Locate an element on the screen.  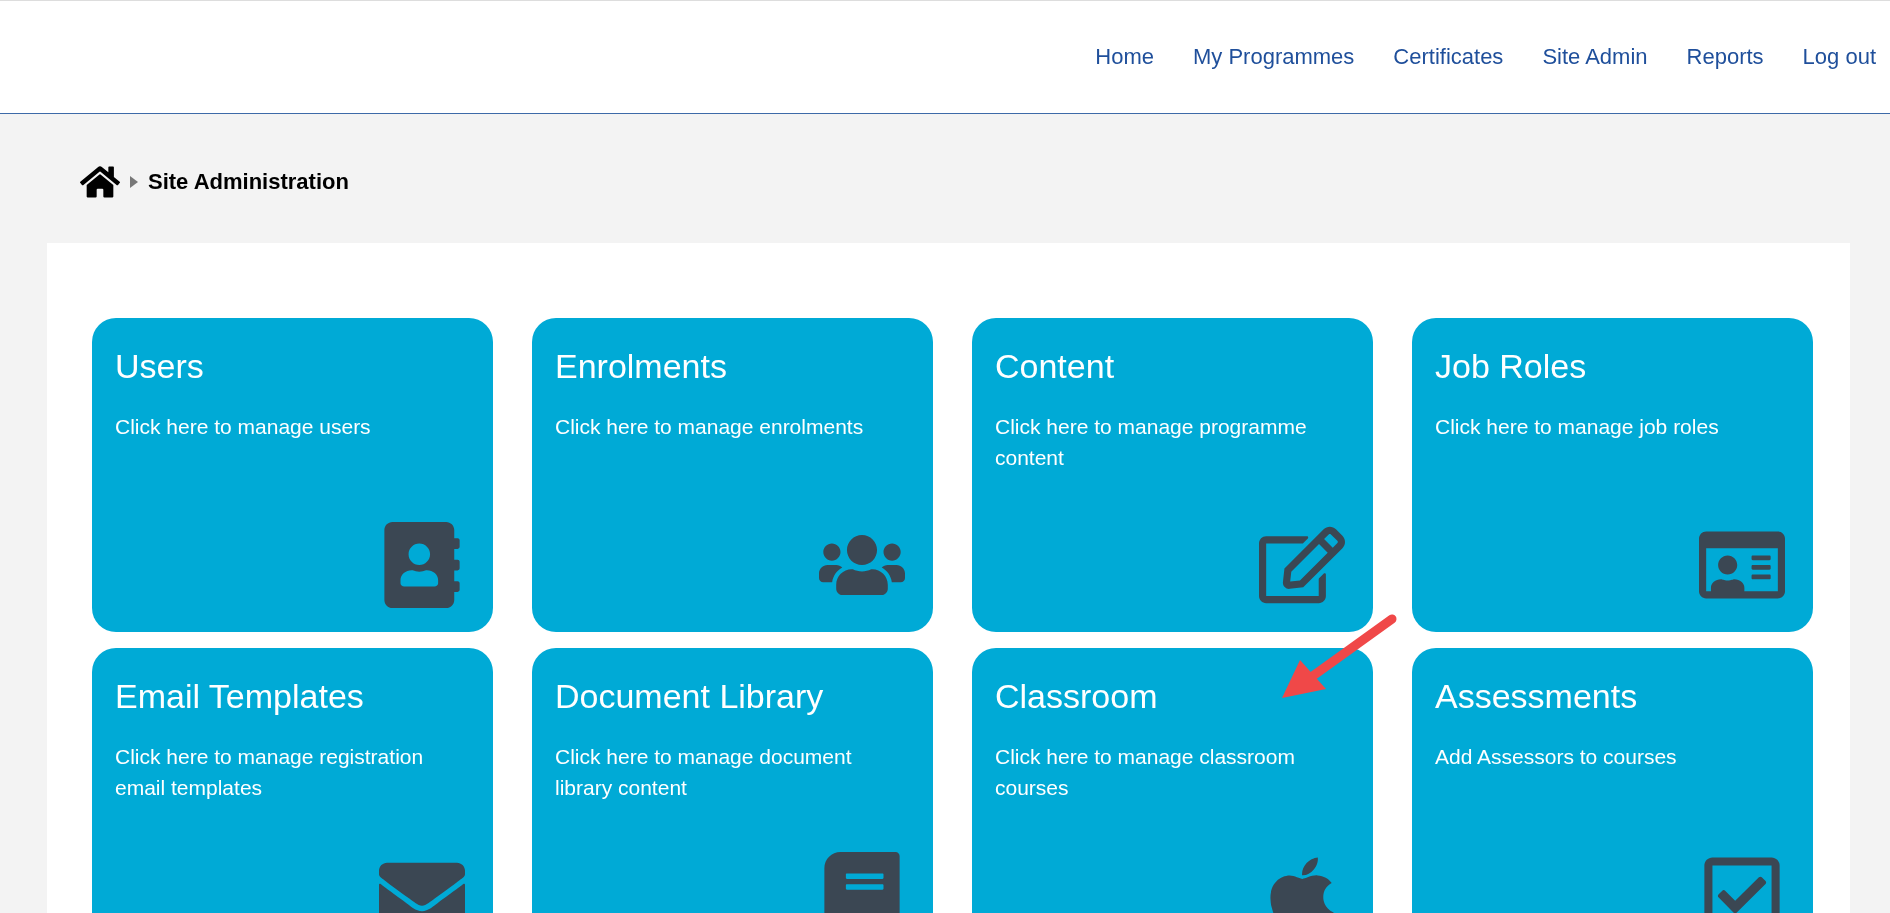
tile-description: Click here to manage document library content is located at coordinates (704, 772).